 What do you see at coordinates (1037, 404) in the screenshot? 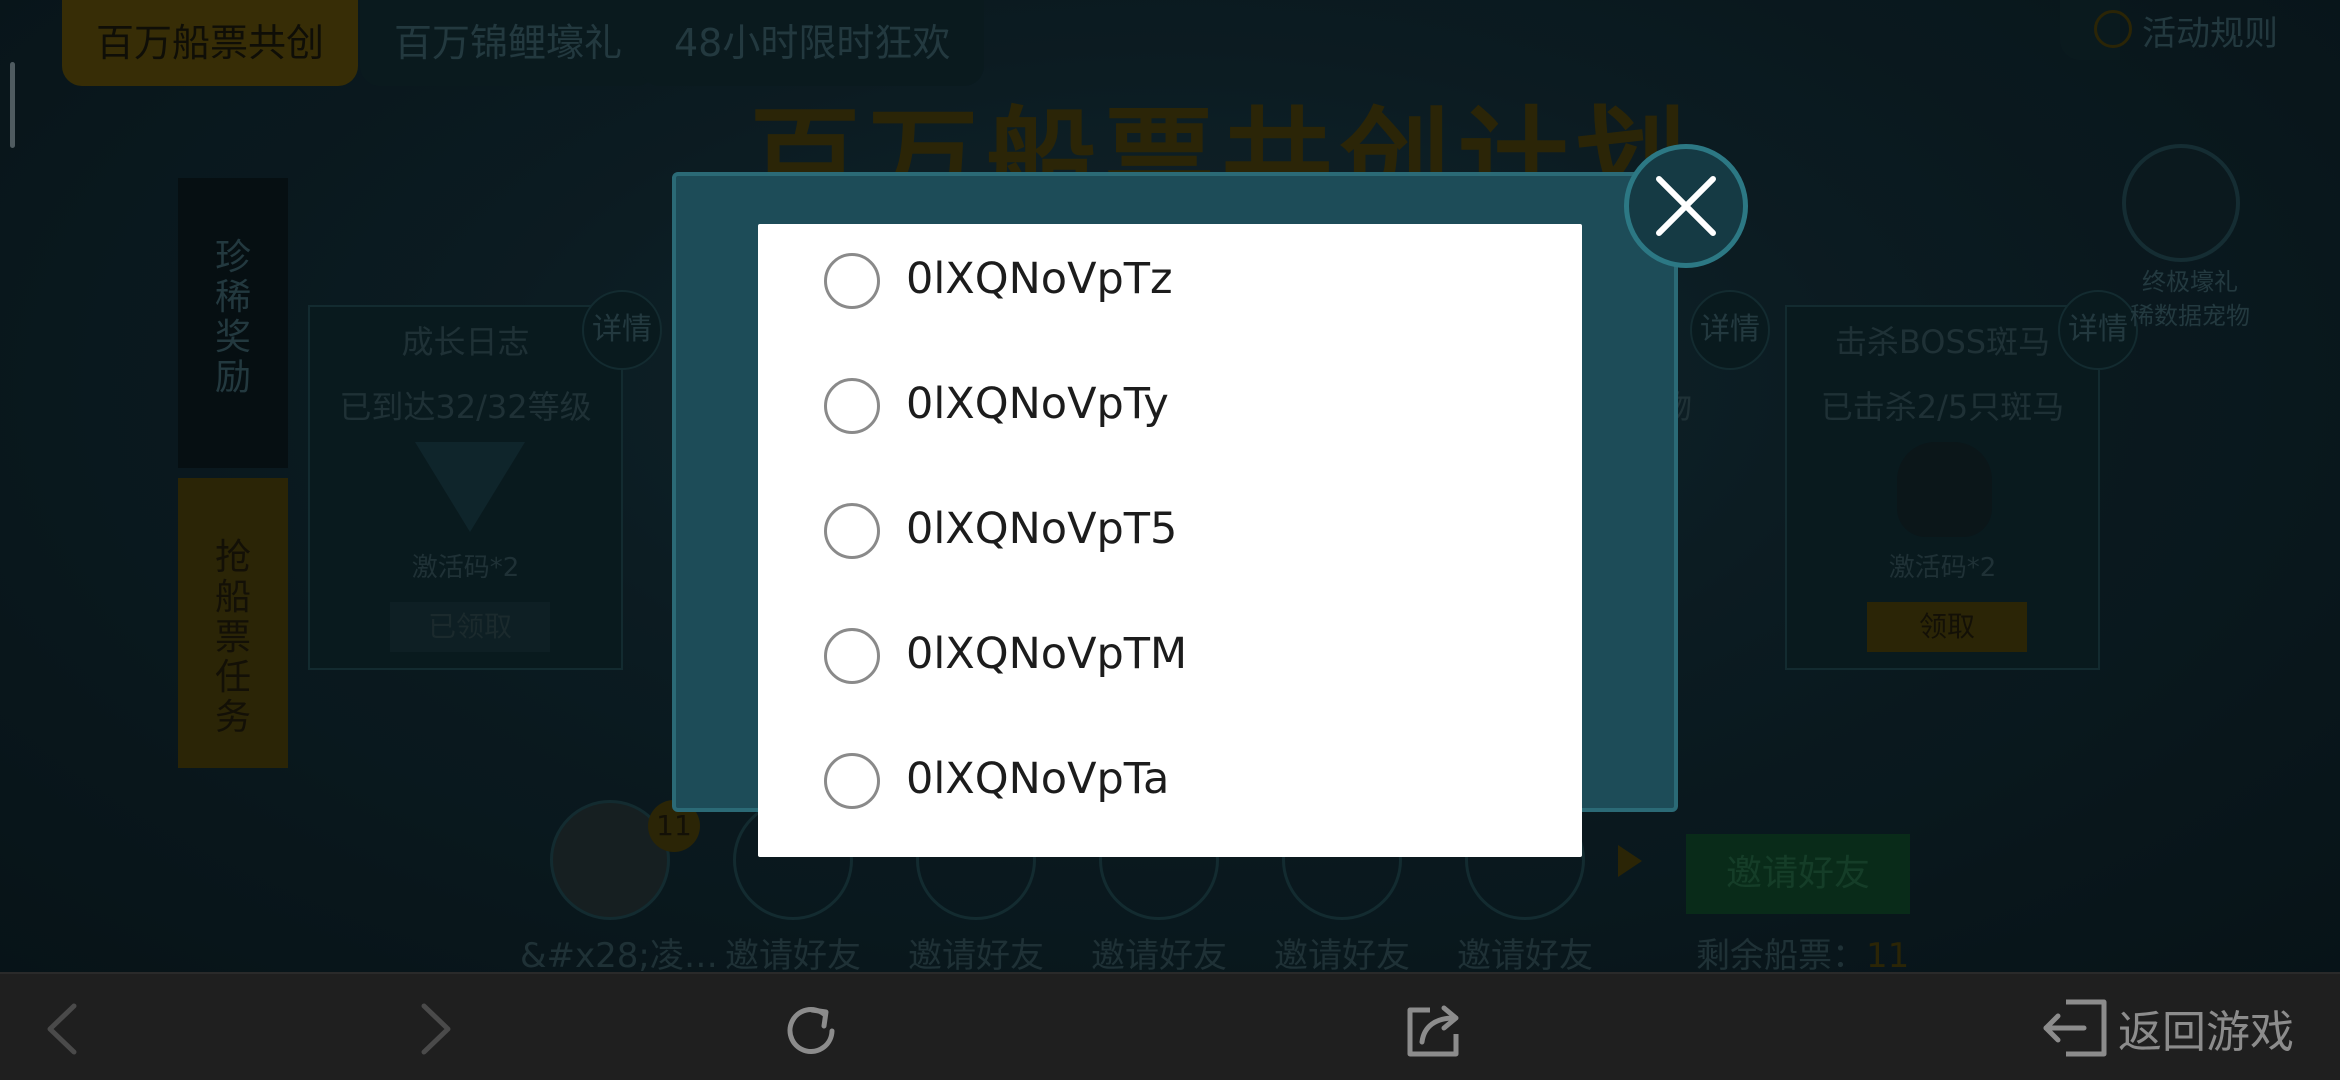
I see `account-option-label: 0lXQNoVpTy` at bounding box center [1037, 404].